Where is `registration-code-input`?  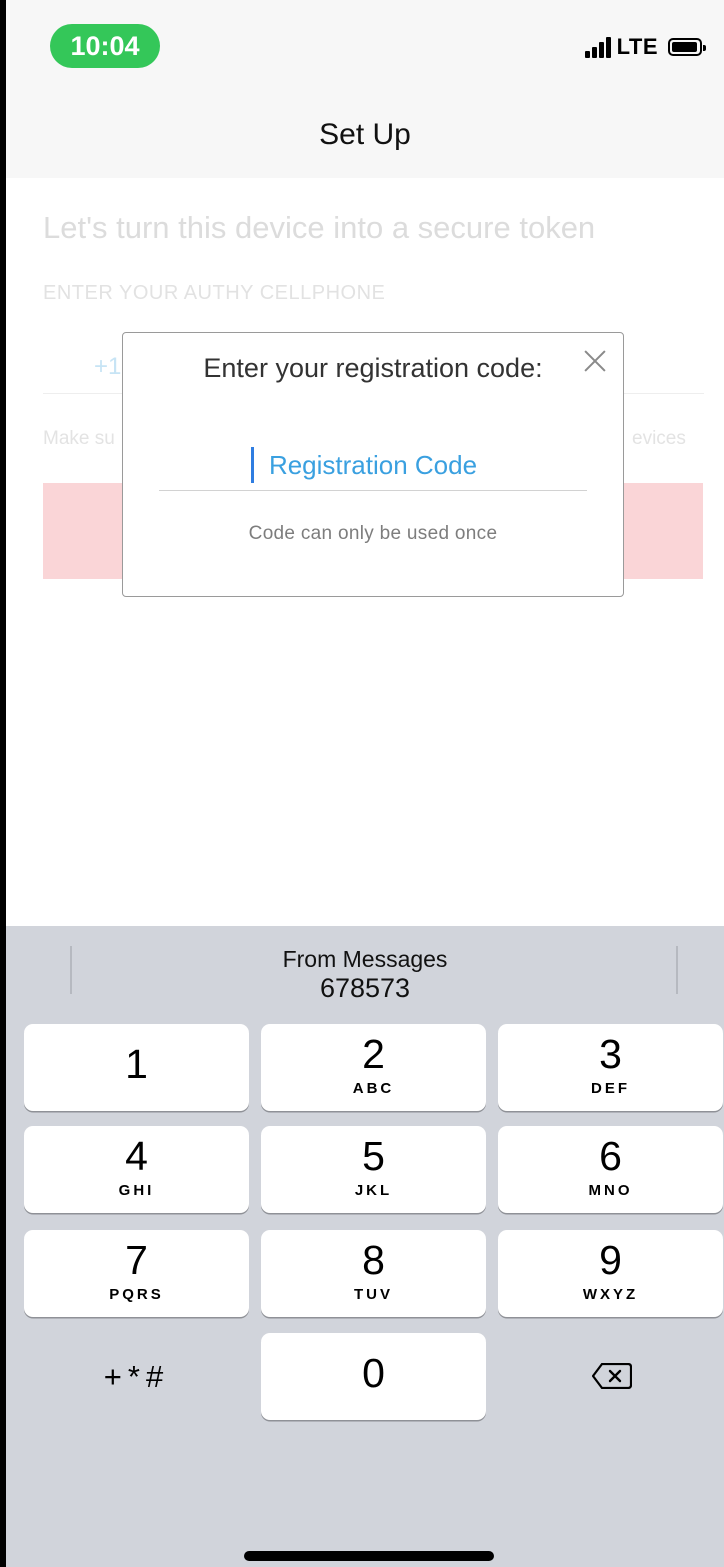
registration-code-input is located at coordinates (373, 466).